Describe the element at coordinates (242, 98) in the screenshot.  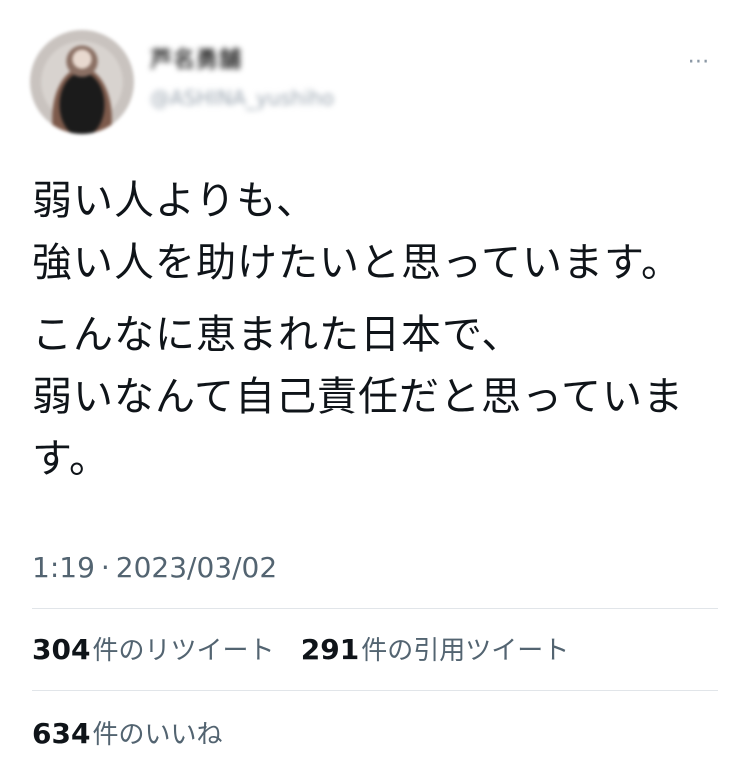
I see `author-handle: @ASHINA_yushiho` at that location.